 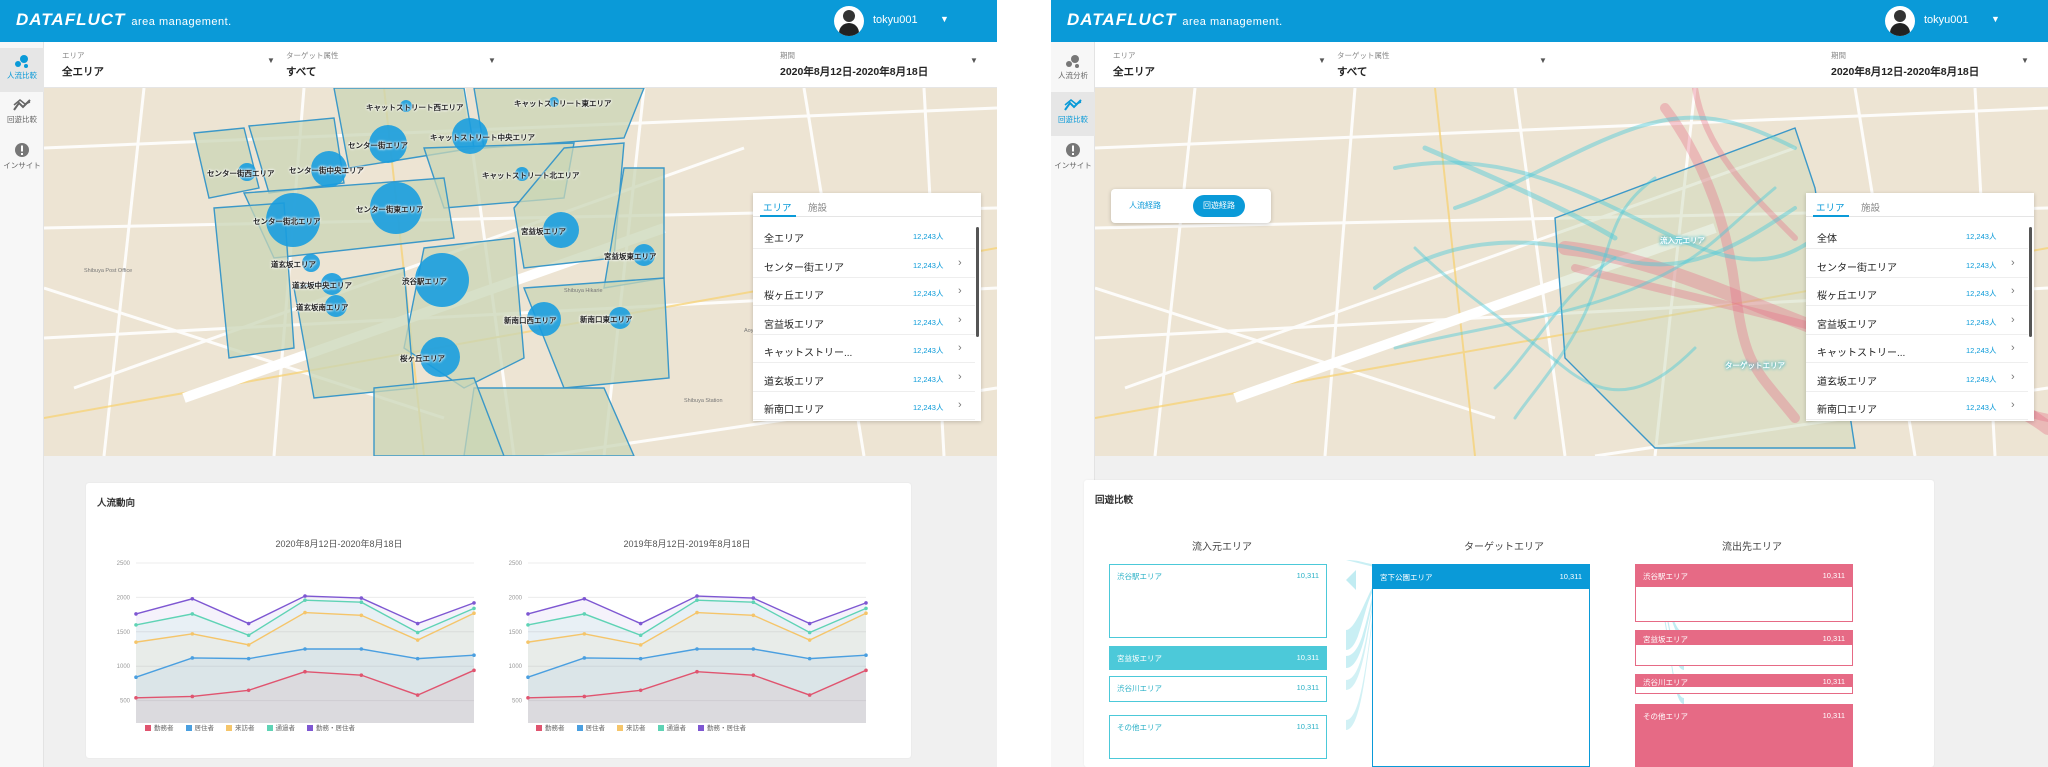 What do you see at coordinates (1481, 665) in the screenshot?
I see `target-node: 宮下公園エリア 10,311` at bounding box center [1481, 665].